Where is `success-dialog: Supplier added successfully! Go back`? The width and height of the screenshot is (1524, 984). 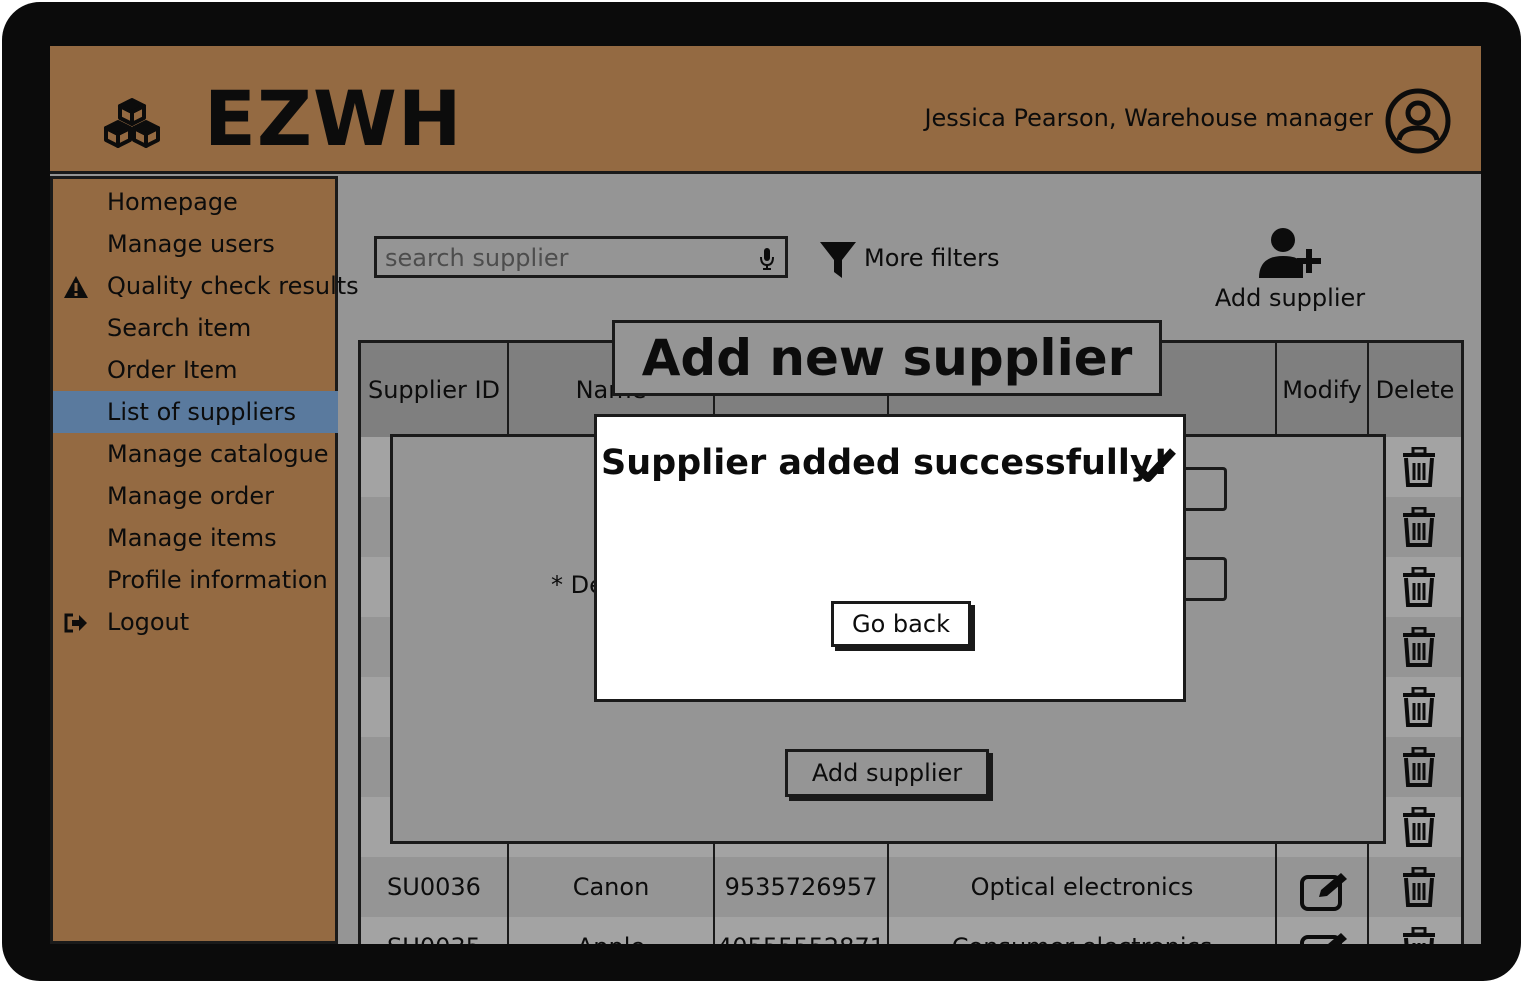 success-dialog: Supplier added successfully! Go back is located at coordinates (890, 558).